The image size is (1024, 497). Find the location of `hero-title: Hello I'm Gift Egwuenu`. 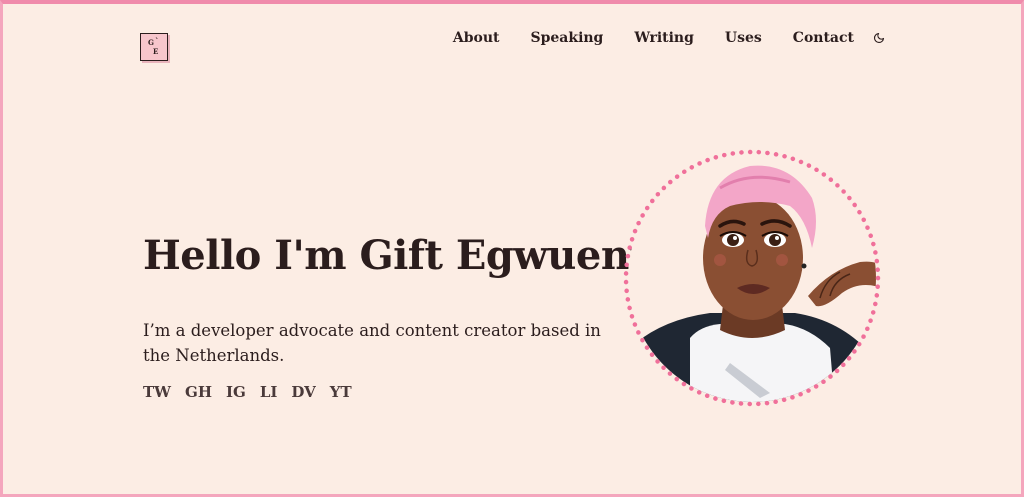

hero-title: Hello I'm Gift Egwuenu is located at coordinates (401, 255).